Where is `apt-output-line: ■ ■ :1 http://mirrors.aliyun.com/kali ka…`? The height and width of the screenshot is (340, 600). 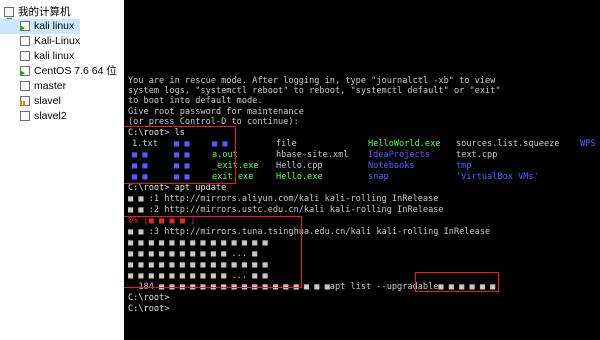
apt-output-line: ■ ■ :1 http://mirrors.aliyun.com/kali ka… is located at coordinates (283, 199).